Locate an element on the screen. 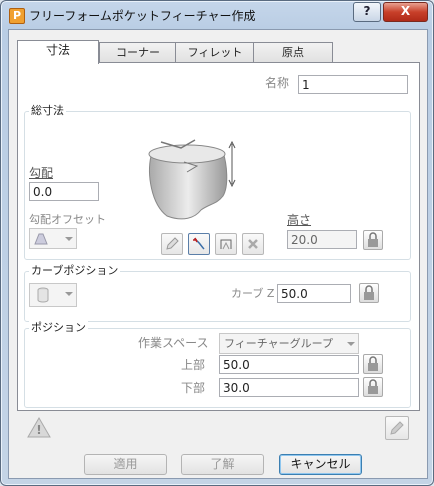  draft-offset-icon is located at coordinates (41, 241).